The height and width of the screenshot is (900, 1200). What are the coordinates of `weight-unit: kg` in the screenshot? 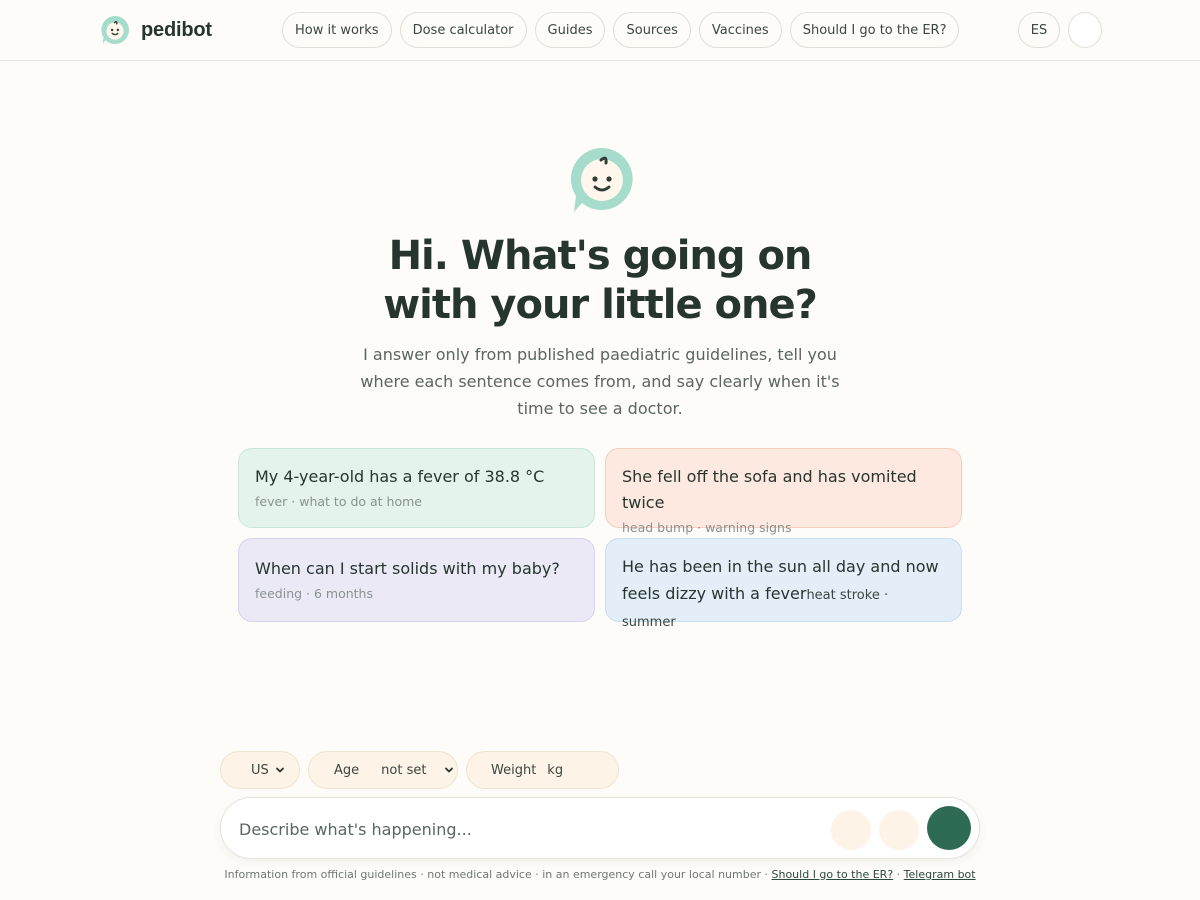 It's located at (555, 770).